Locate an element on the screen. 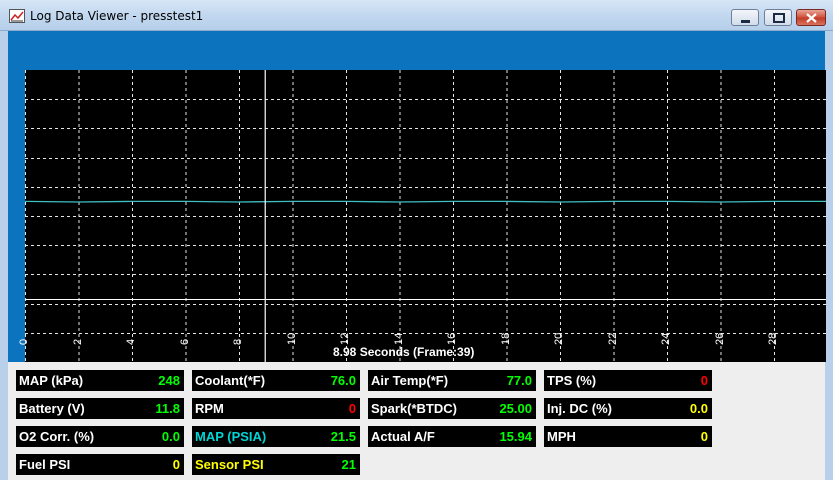 The height and width of the screenshot is (480, 833). gauge-value: 248 is located at coordinates (169, 380).